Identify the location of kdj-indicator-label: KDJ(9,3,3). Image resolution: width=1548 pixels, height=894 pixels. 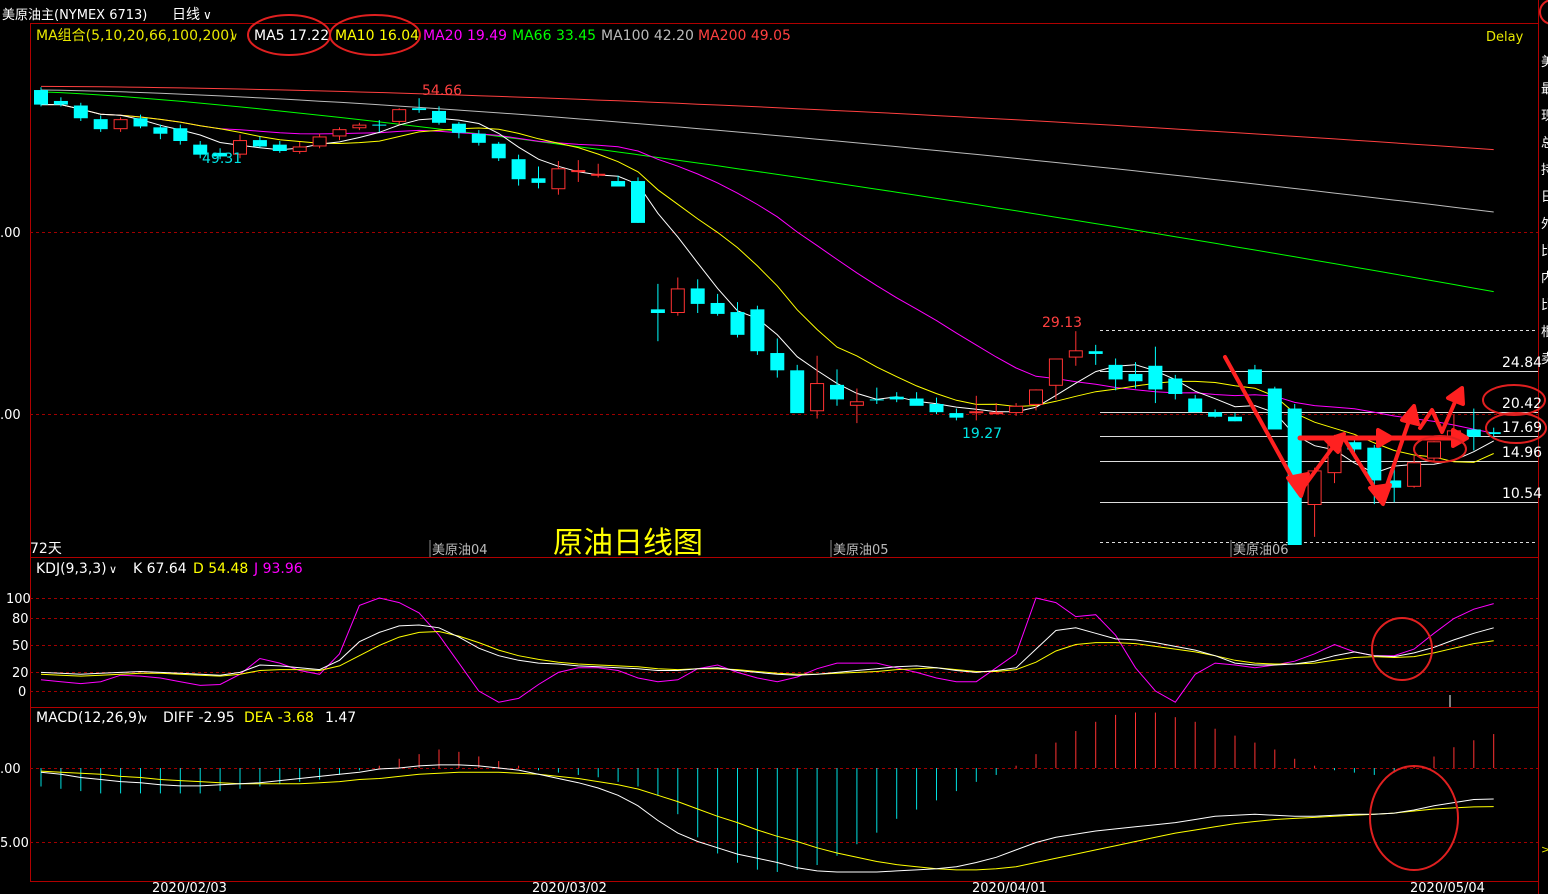
(71, 569).